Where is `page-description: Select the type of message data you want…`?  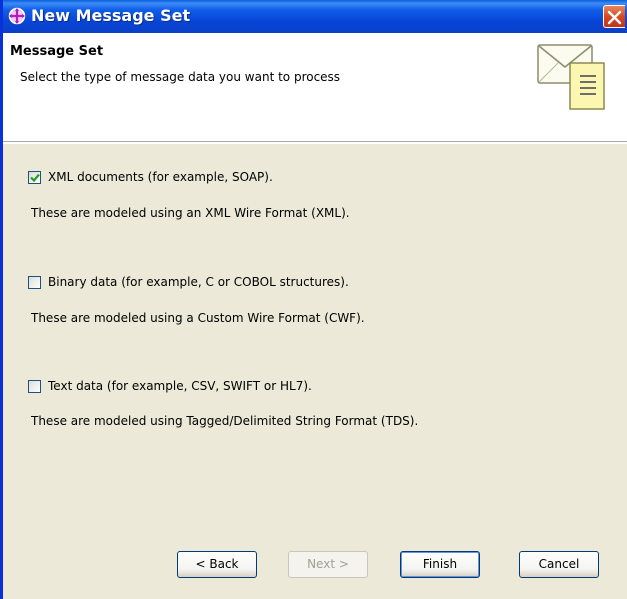
page-description: Select the type of message data you want… is located at coordinates (180, 77).